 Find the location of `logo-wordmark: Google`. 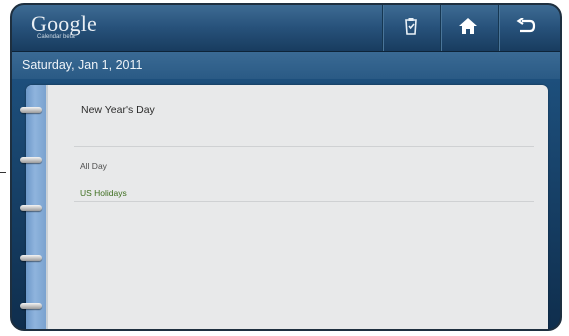

logo-wordmark: Google is located at coordinates (64, 23).